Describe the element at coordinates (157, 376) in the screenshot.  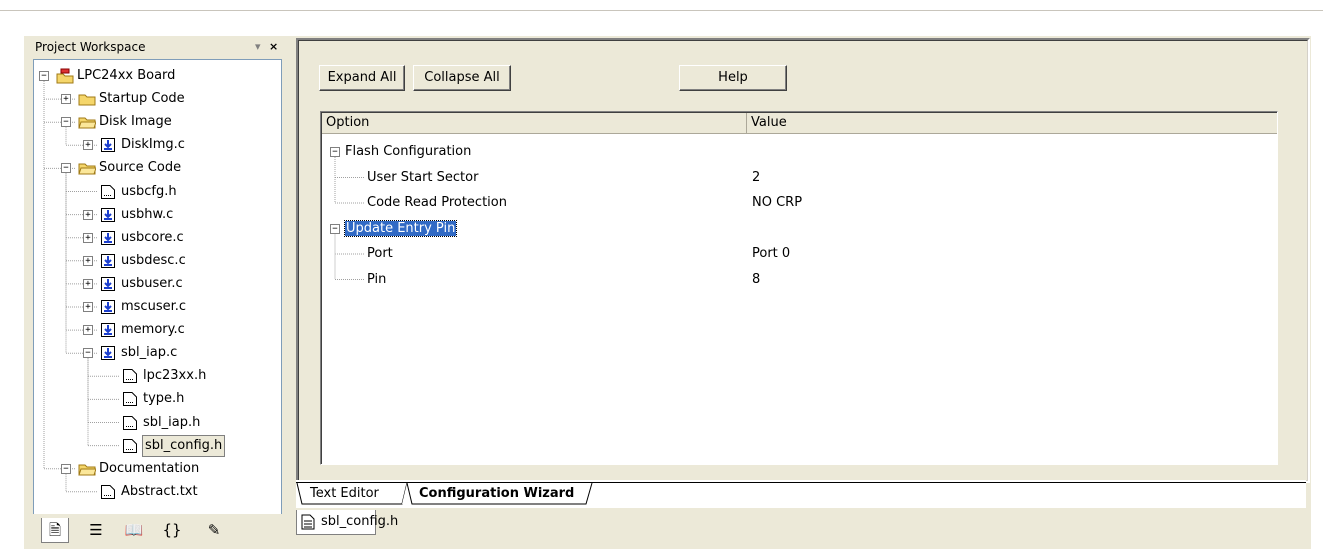
I see `tree-item: lpc23xx.h` at that location.